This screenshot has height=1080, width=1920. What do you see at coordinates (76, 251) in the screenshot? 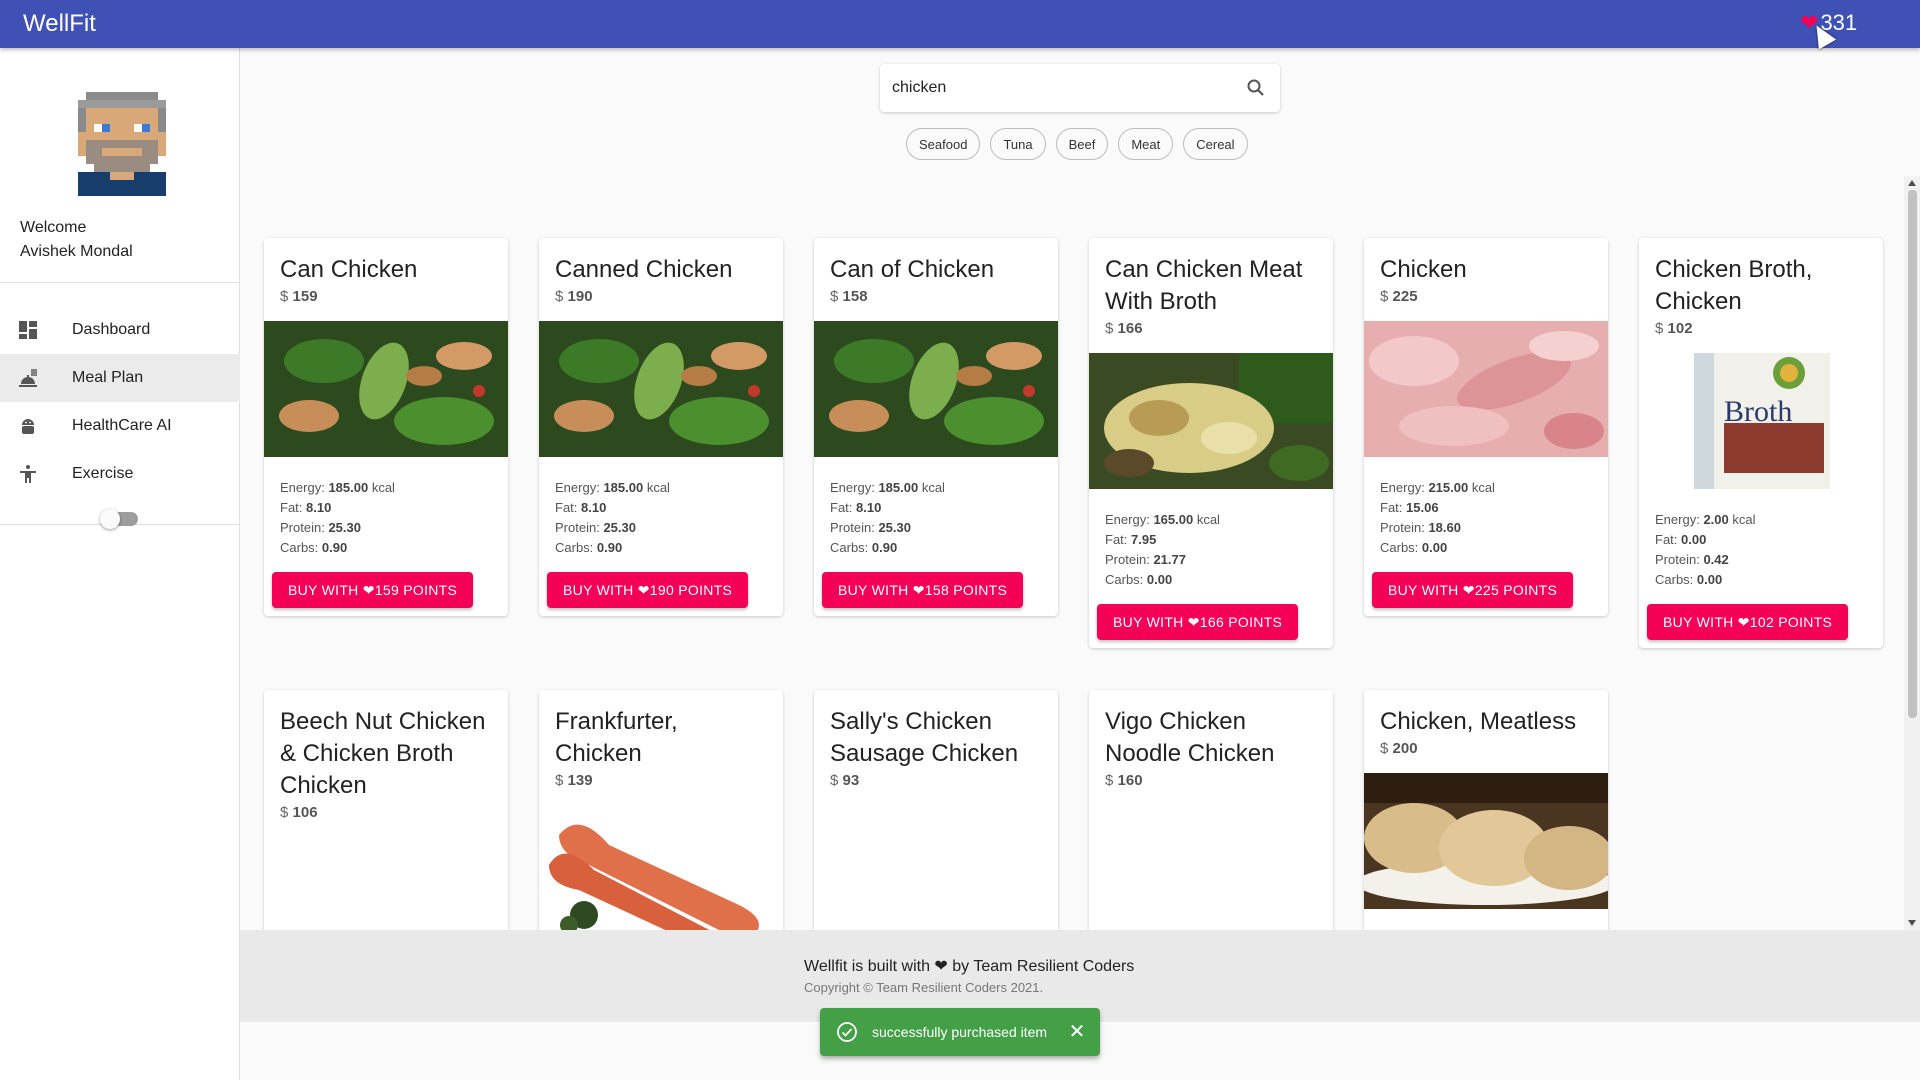
I see `user-name: Avishek Mondal` at bounding box center [76, 251].